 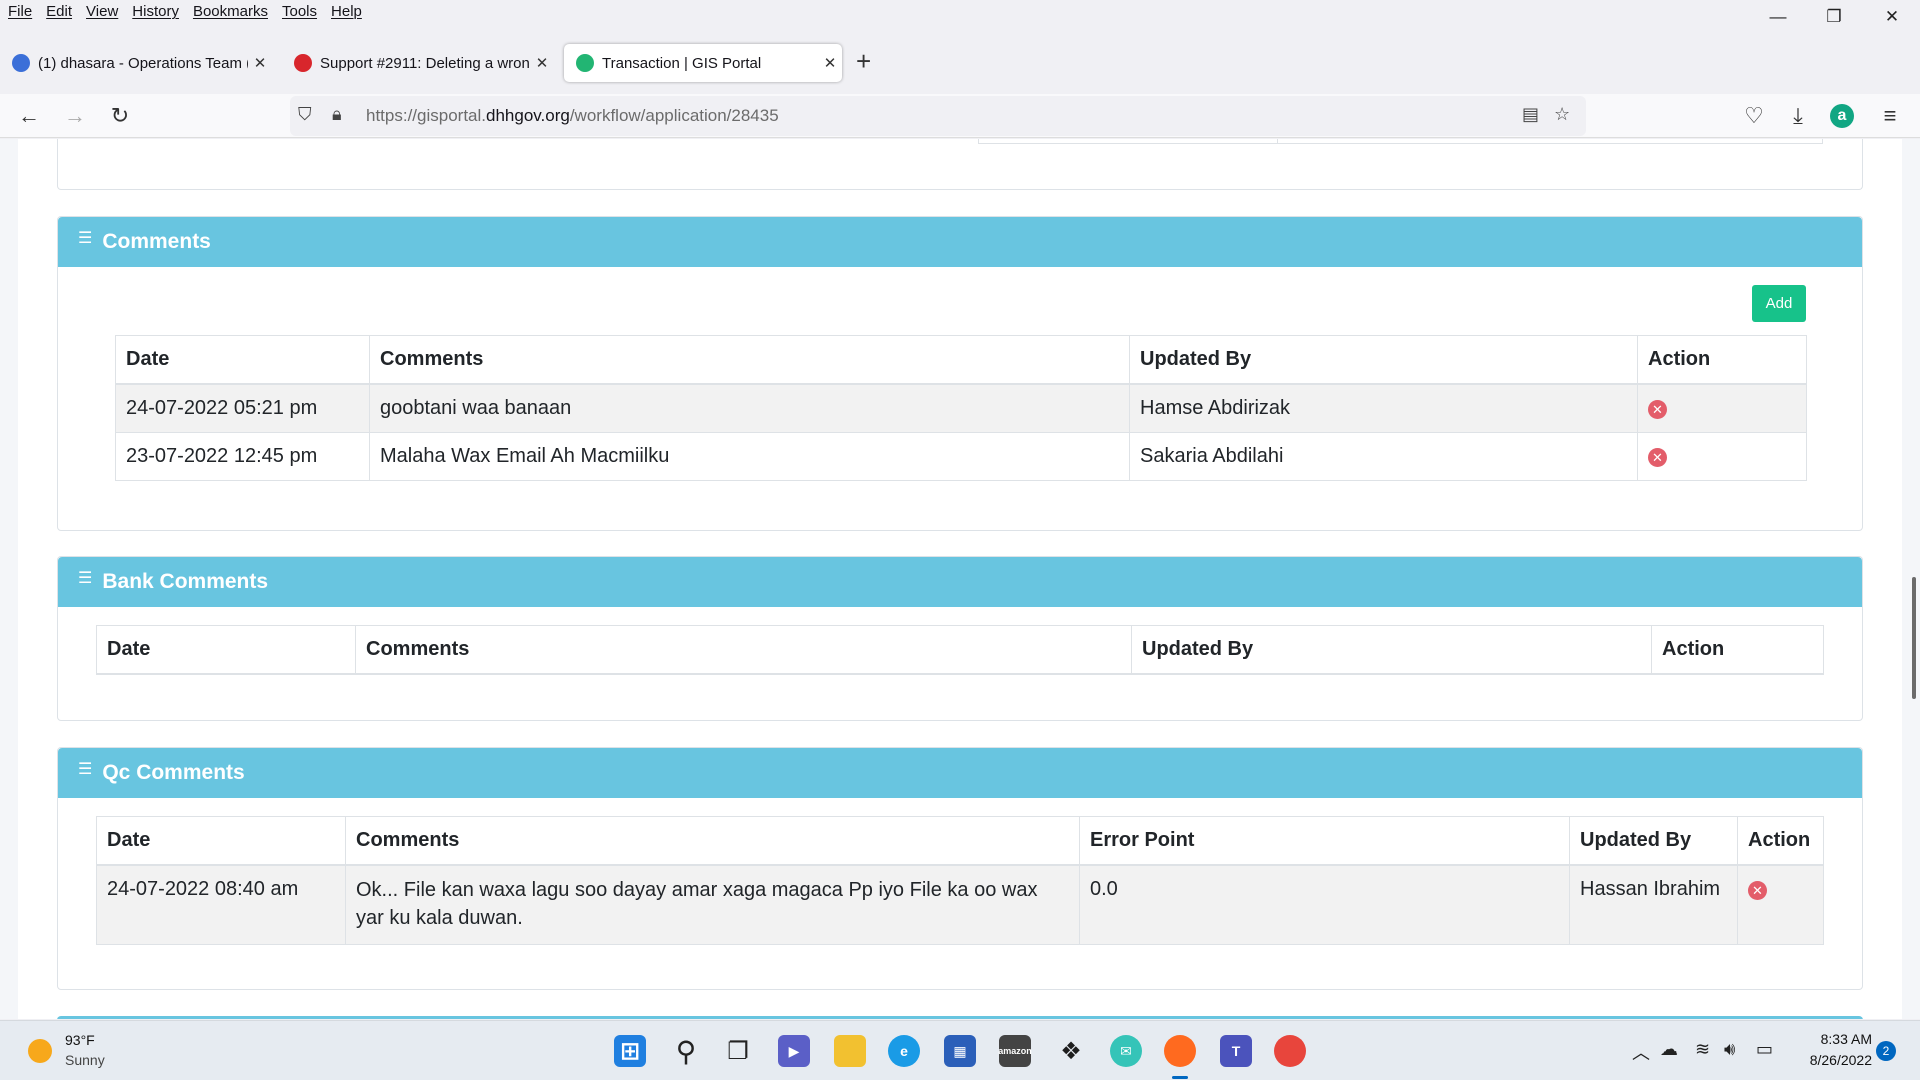 I want to click on chat-icon: ▶, so click(x=794, y=1051).